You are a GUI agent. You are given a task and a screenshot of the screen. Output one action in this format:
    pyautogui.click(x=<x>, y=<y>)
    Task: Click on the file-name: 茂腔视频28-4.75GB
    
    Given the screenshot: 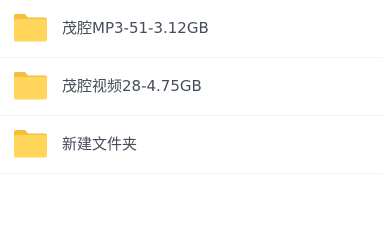 What is the action you would take?
    pyautogui.click(x=132, y=86)
    